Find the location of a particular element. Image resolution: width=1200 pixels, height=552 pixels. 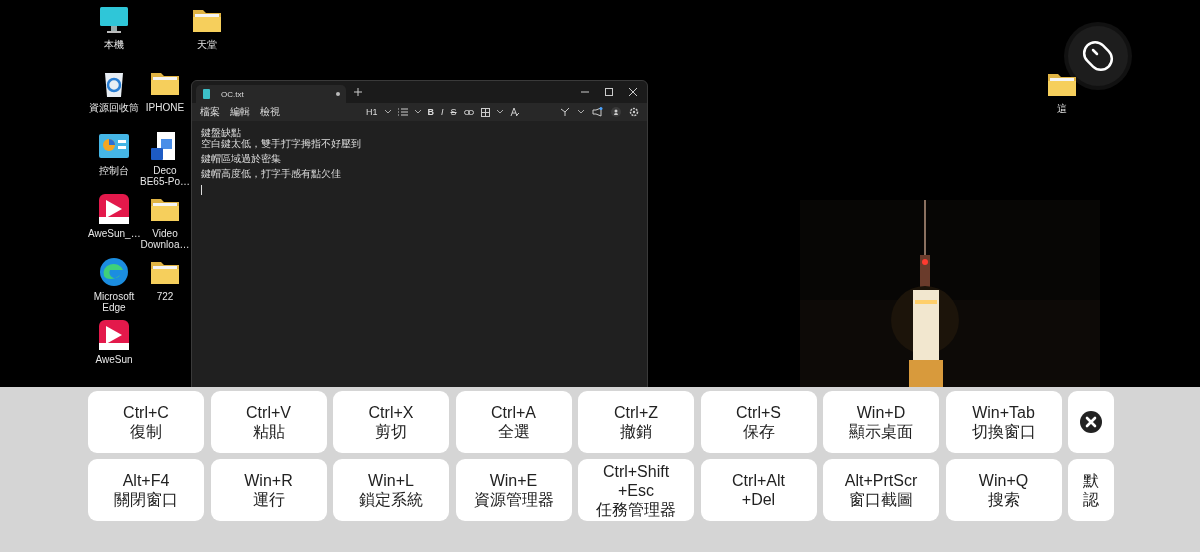

shortcut-key: Ctrl+Shift +Esc 任務管理器 is located at coordinates (636, 490).